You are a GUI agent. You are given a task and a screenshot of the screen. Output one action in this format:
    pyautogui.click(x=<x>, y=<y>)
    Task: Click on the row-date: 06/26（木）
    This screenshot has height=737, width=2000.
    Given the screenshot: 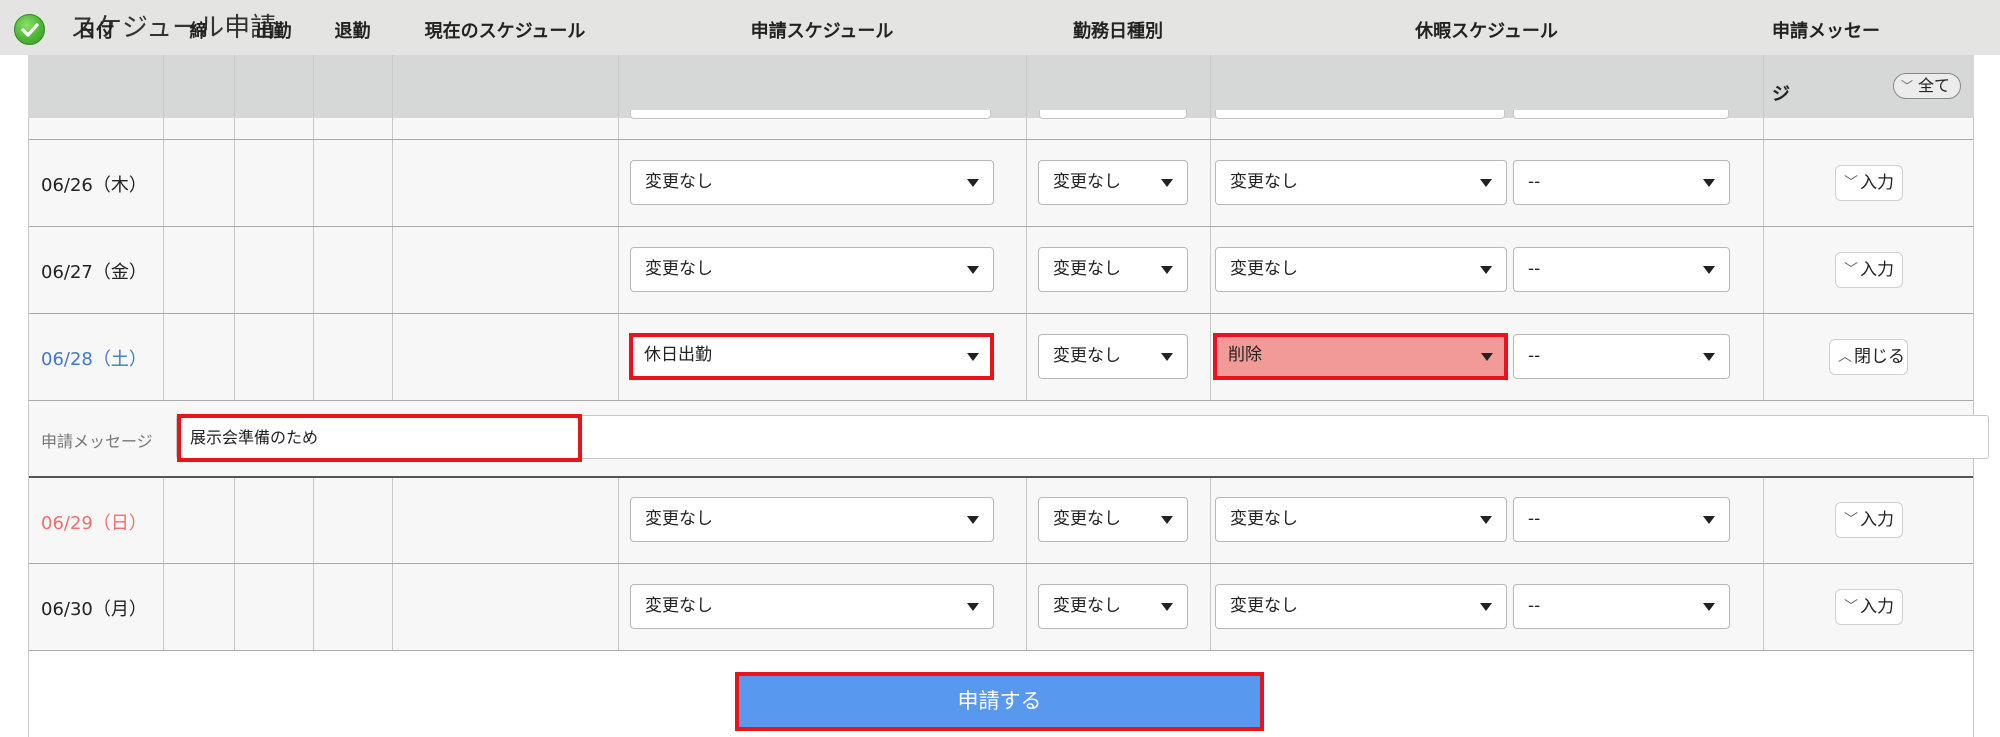 What is the action you would take?
    pyautogui.click(x=94, y=185)
    